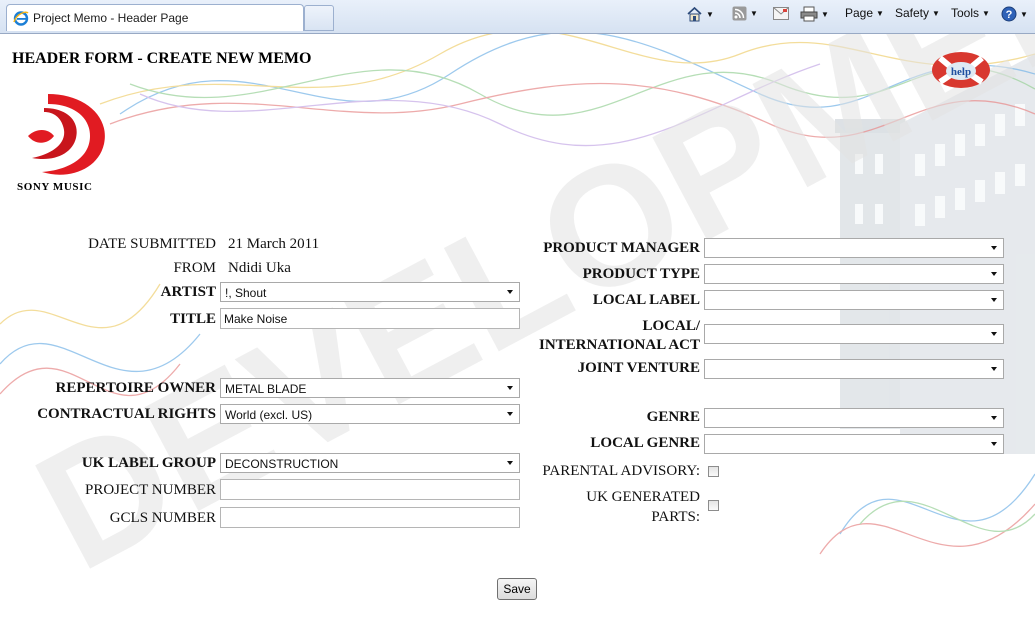 The width and height of the screenshot is (1035, 618). Describe the element at coordinates (621, 471) in the screenshot. I see `parental-advisory-label: PARENTAL ADVISORY:` at that location.